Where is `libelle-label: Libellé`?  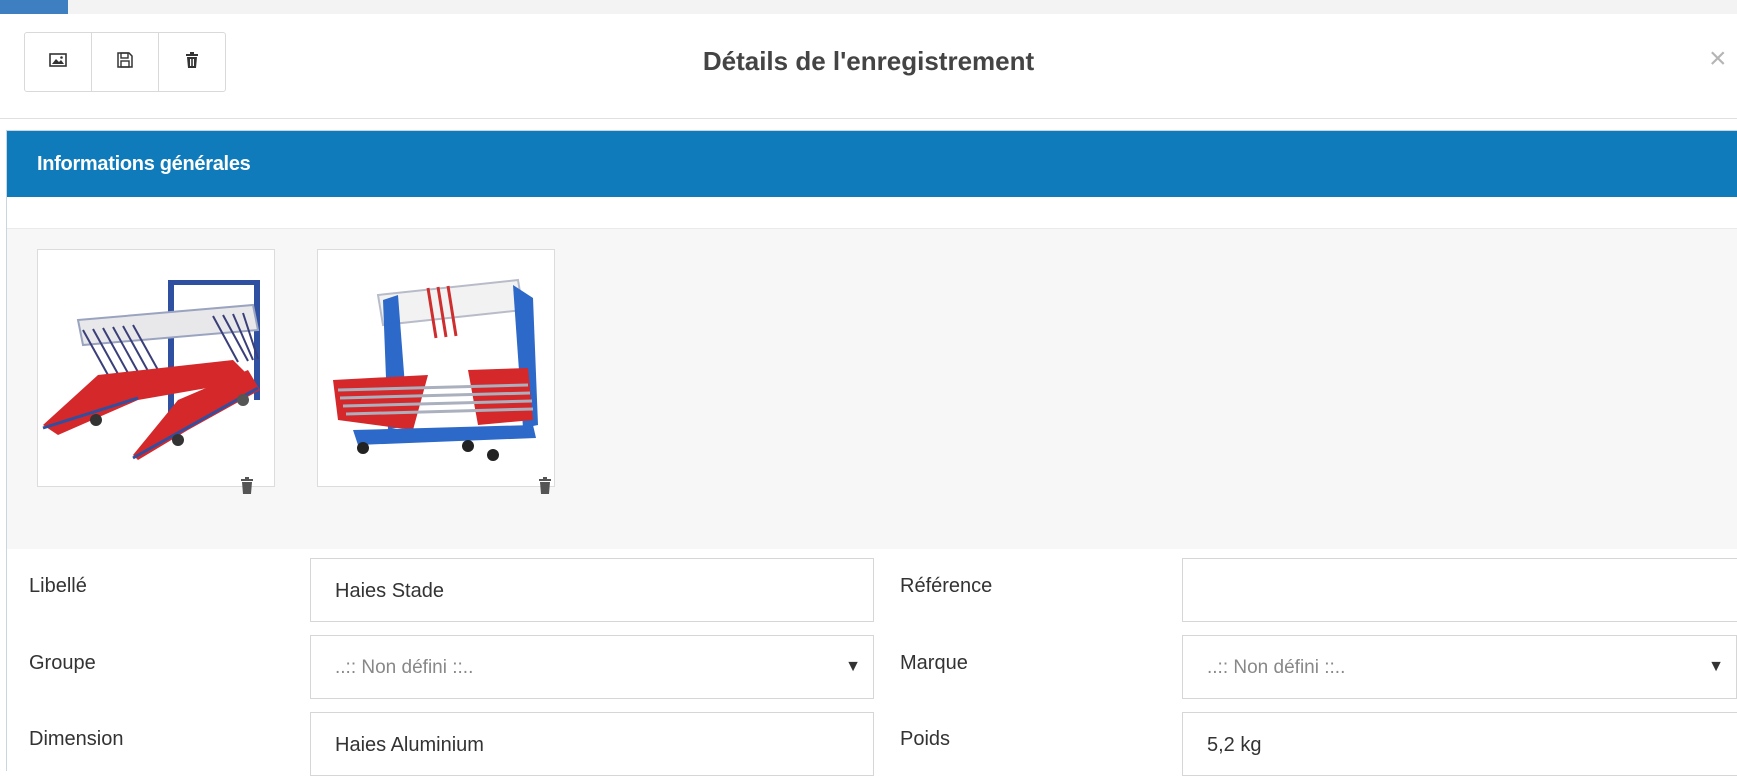 libelle-label: Libellé is located at coordinates (58, 586).